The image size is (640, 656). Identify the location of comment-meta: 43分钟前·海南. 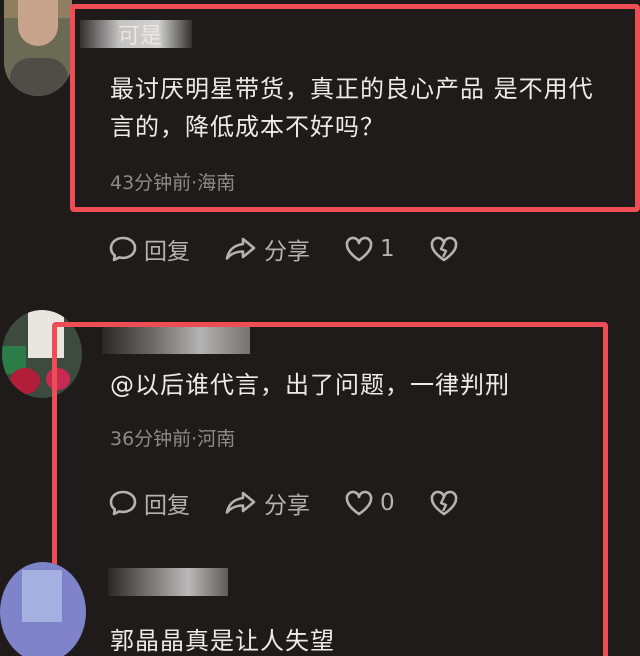
(173, 183).